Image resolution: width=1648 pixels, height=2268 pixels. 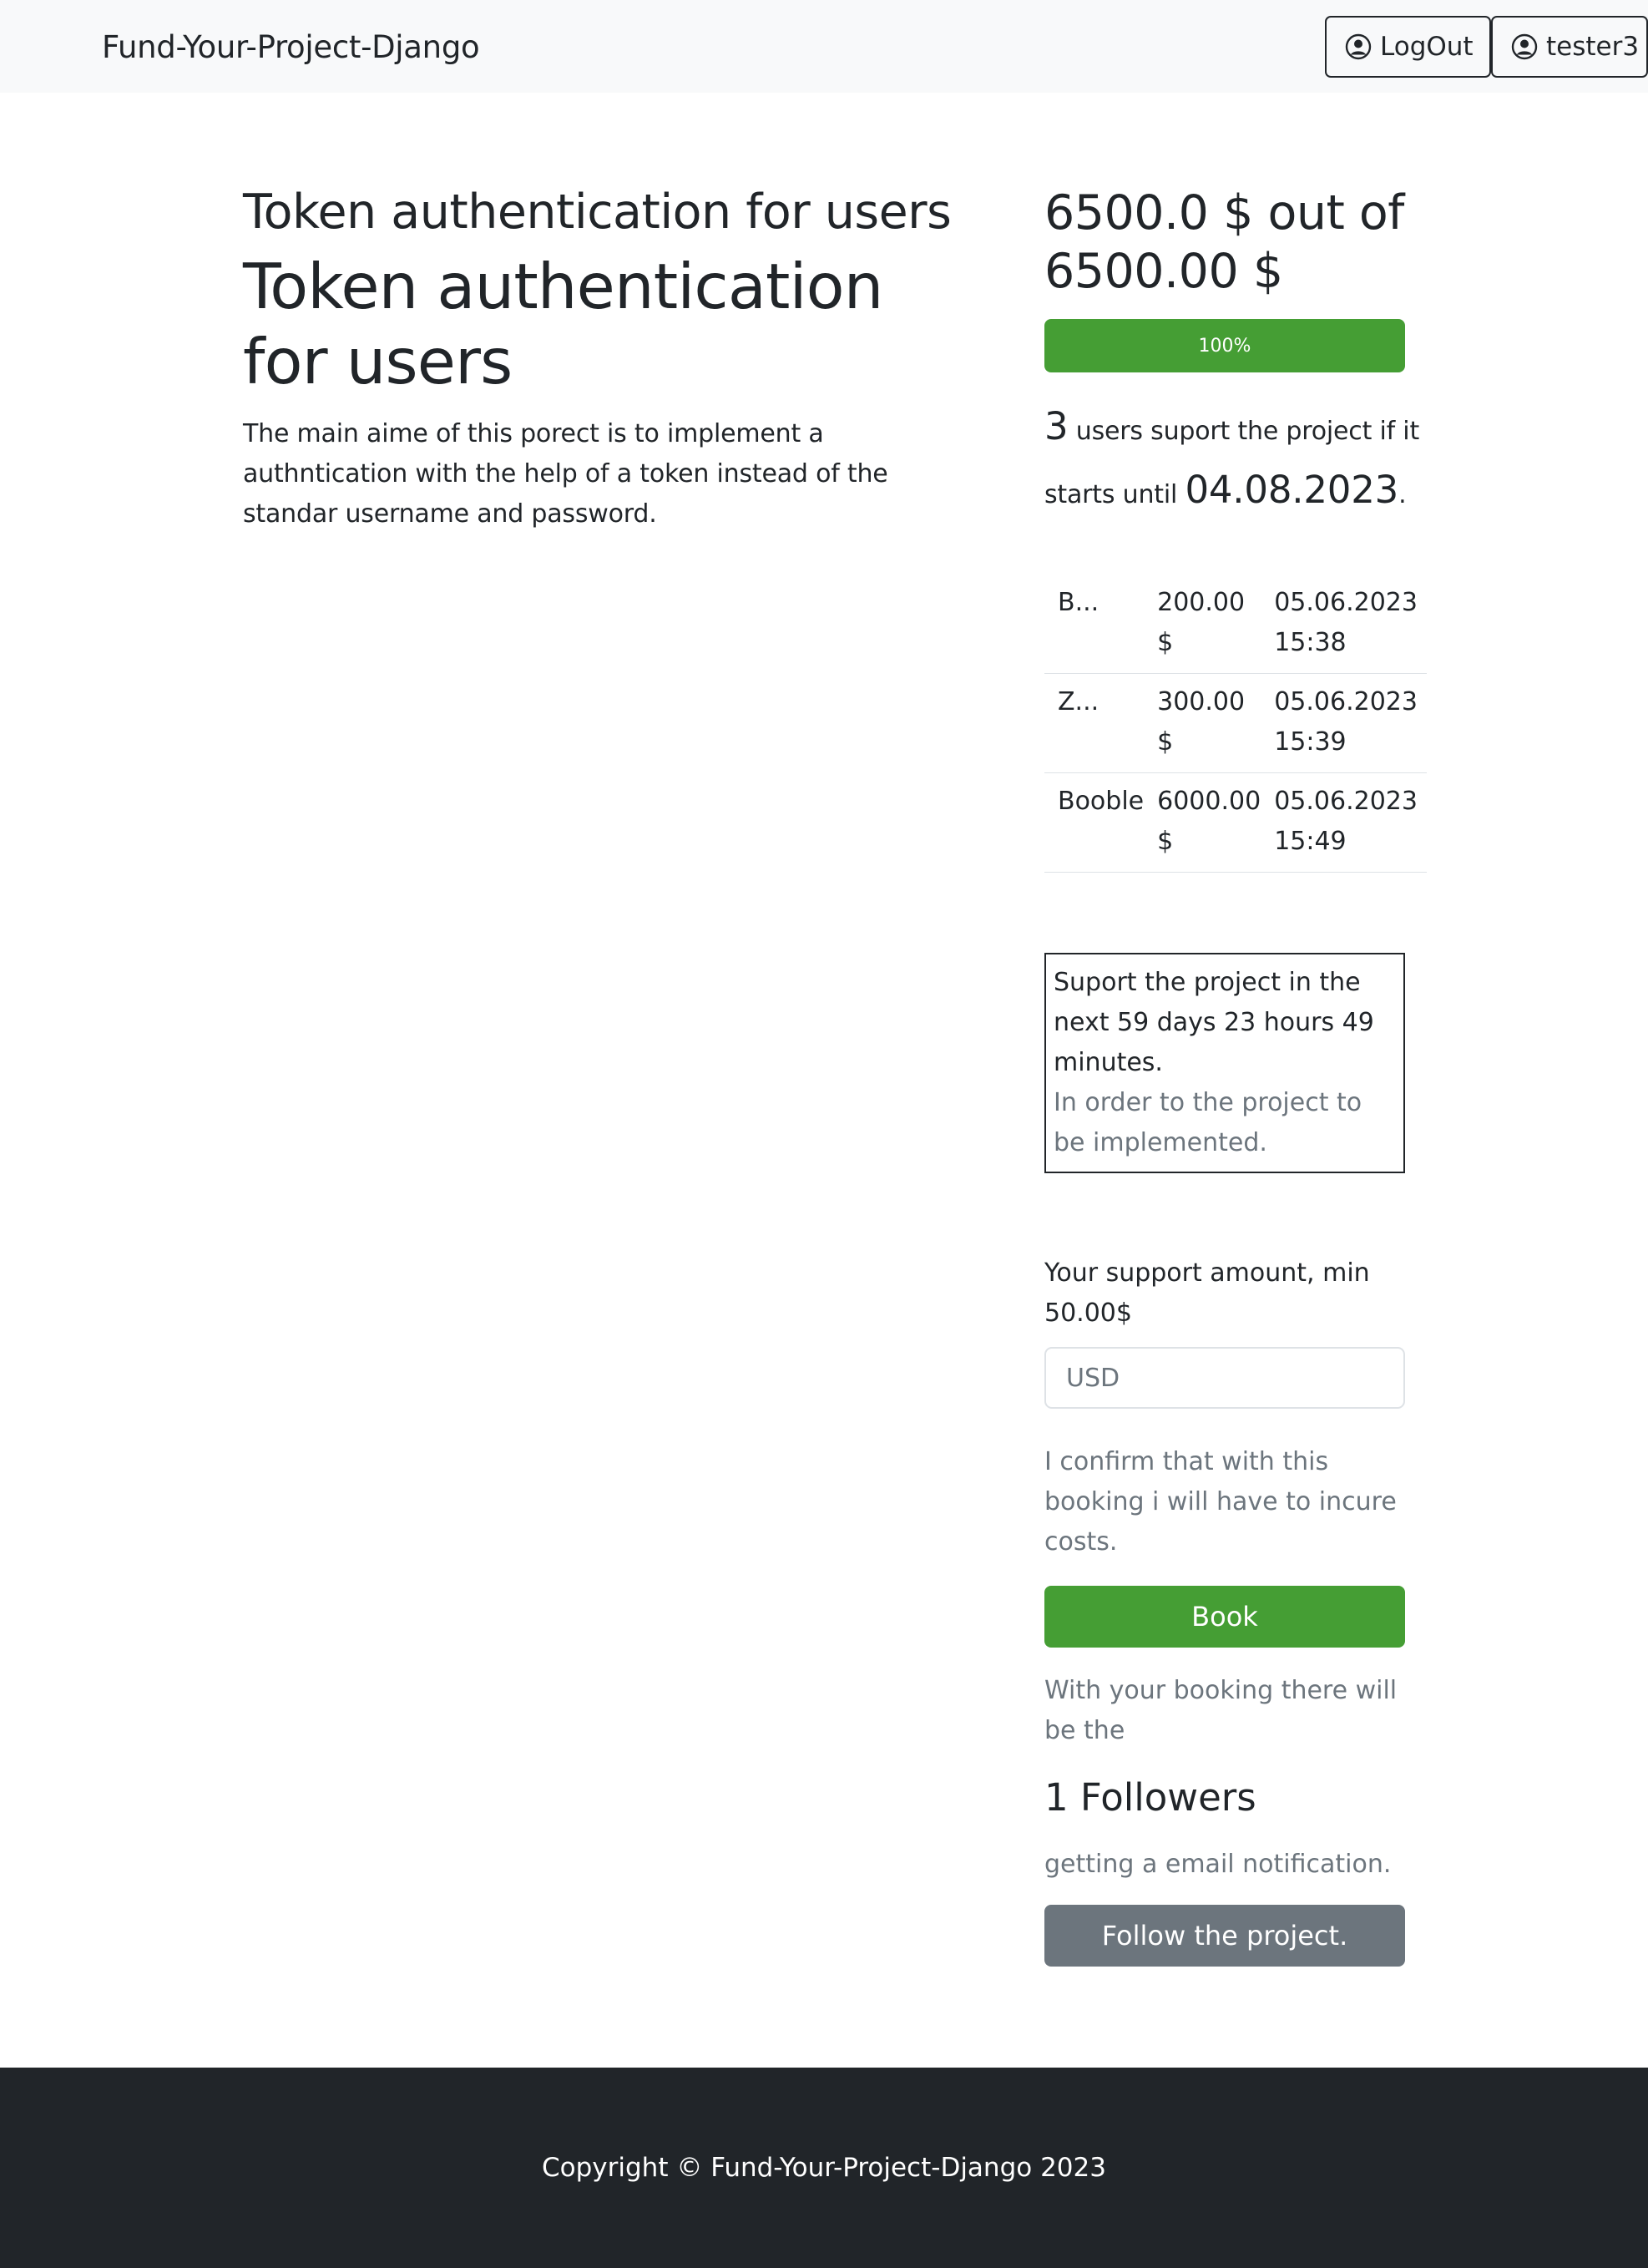 I want to click on funding-progress: 100%, so click(x=1224, y=345).